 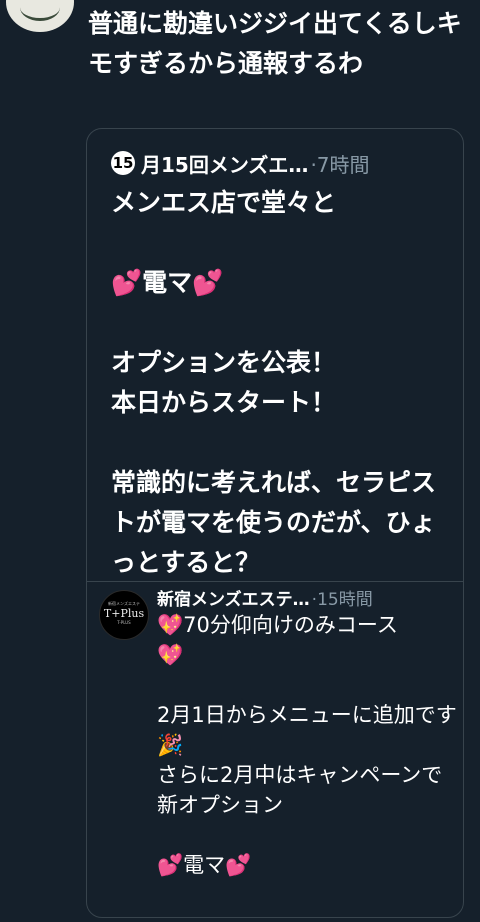 I want to click on author-avatar, so click(x=40, y=16).